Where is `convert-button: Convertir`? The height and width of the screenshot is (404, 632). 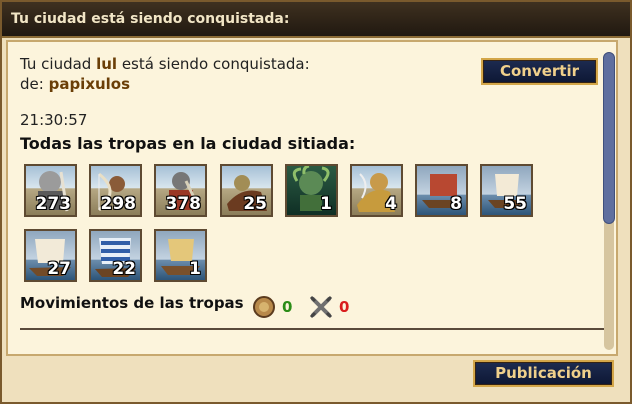 convert-button: Convertir is located at coordinates (539, 71).